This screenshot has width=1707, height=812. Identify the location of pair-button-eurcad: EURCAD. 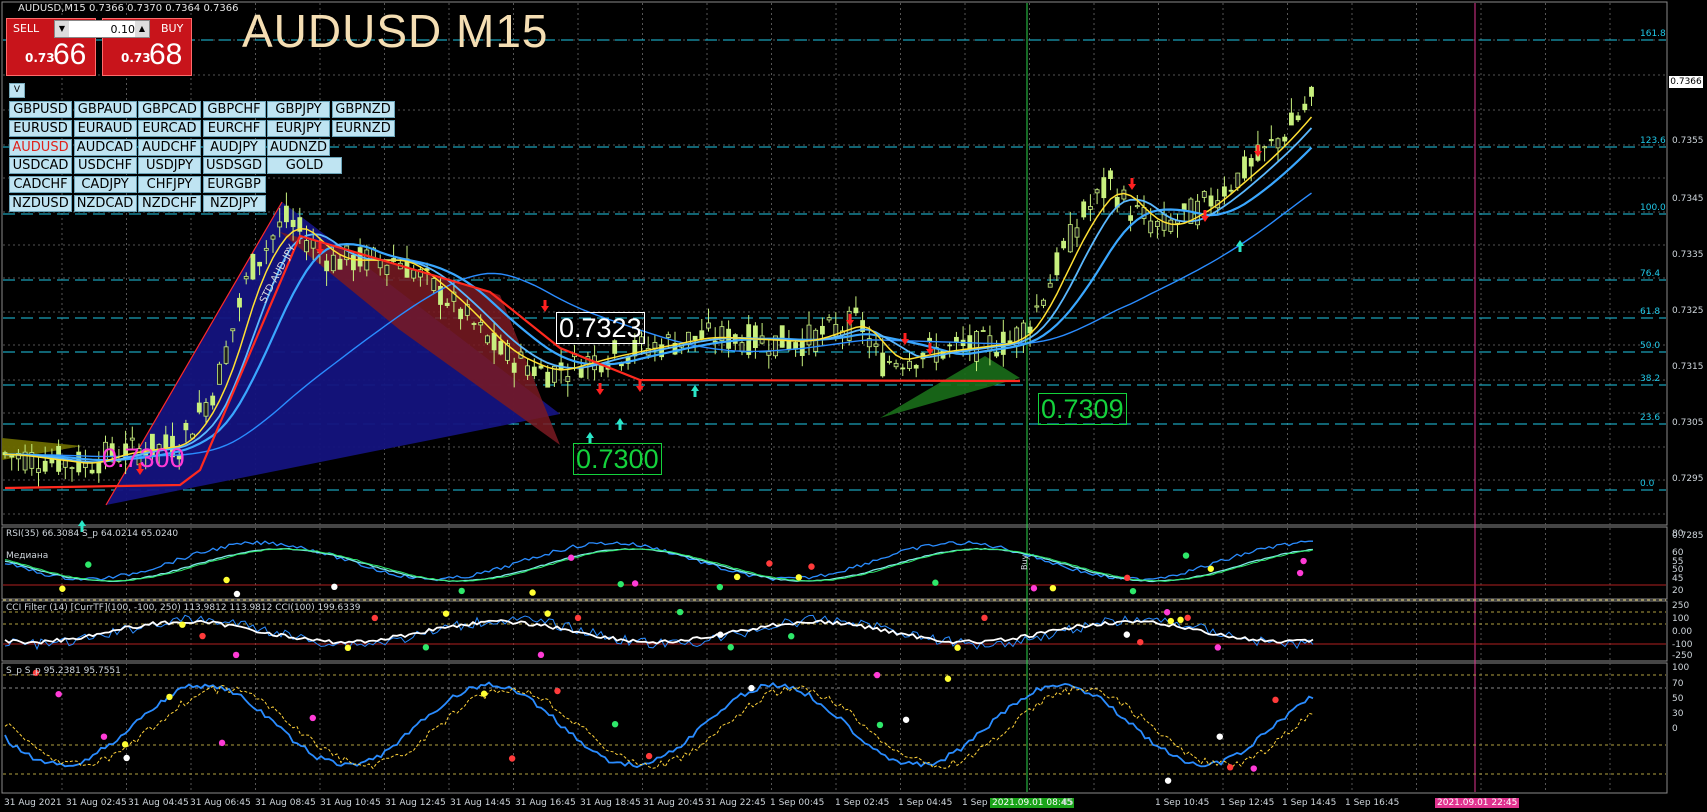
(169, 128).